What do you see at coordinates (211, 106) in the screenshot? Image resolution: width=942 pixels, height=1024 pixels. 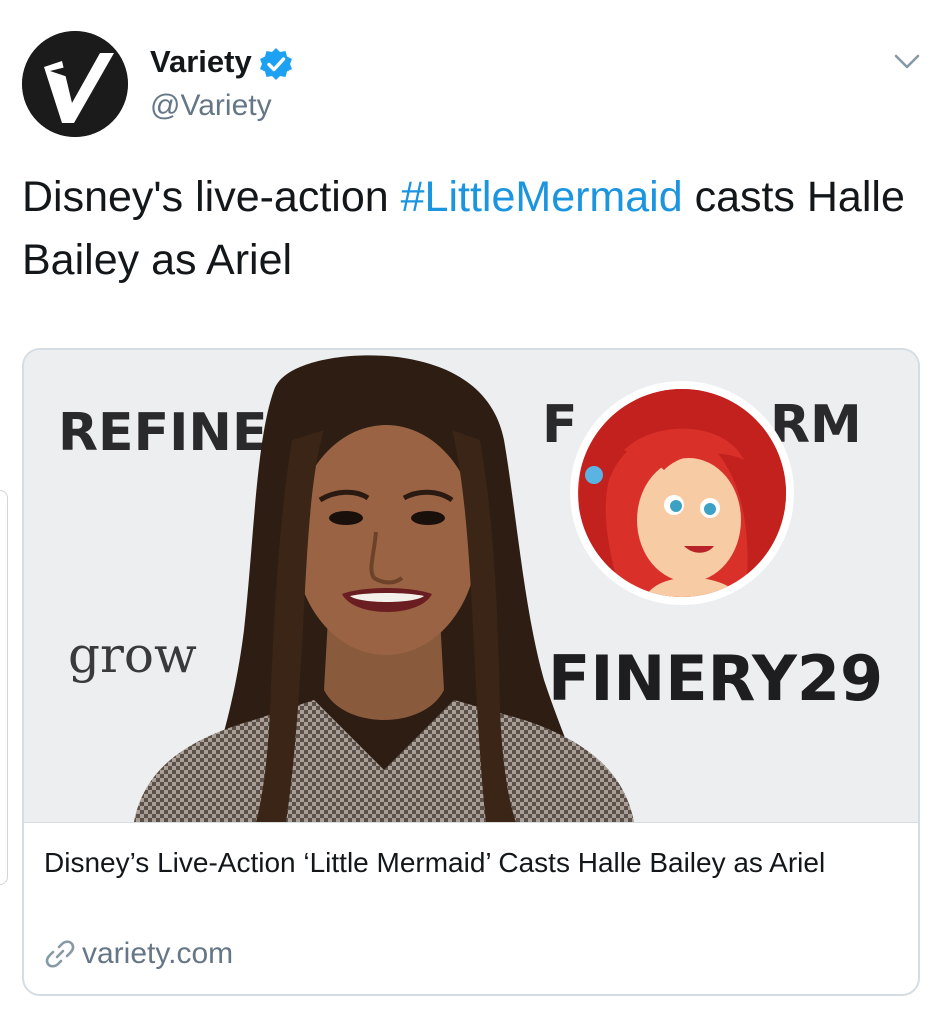 I see `author-handle: @Variety` at bounding box center [211, 106].